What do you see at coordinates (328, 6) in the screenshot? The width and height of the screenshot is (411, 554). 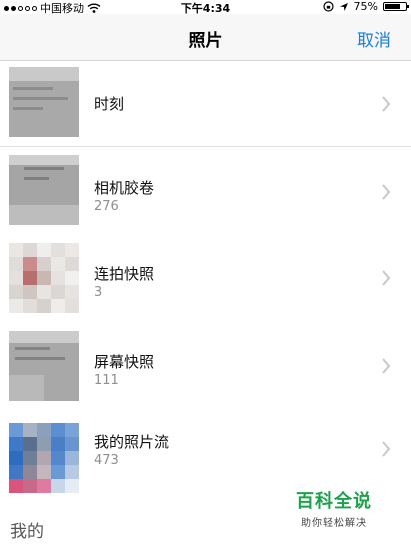 I see `rotation-lock-icon` at bounding box center [328, 6].